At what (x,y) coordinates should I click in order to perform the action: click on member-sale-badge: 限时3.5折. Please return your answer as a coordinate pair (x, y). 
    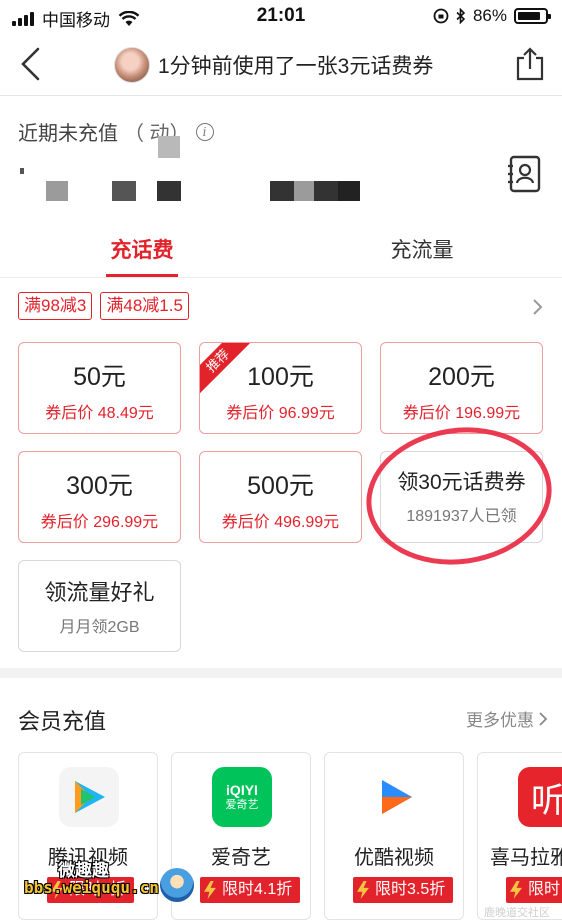
    Looking at the image, I should click on (403, 890).